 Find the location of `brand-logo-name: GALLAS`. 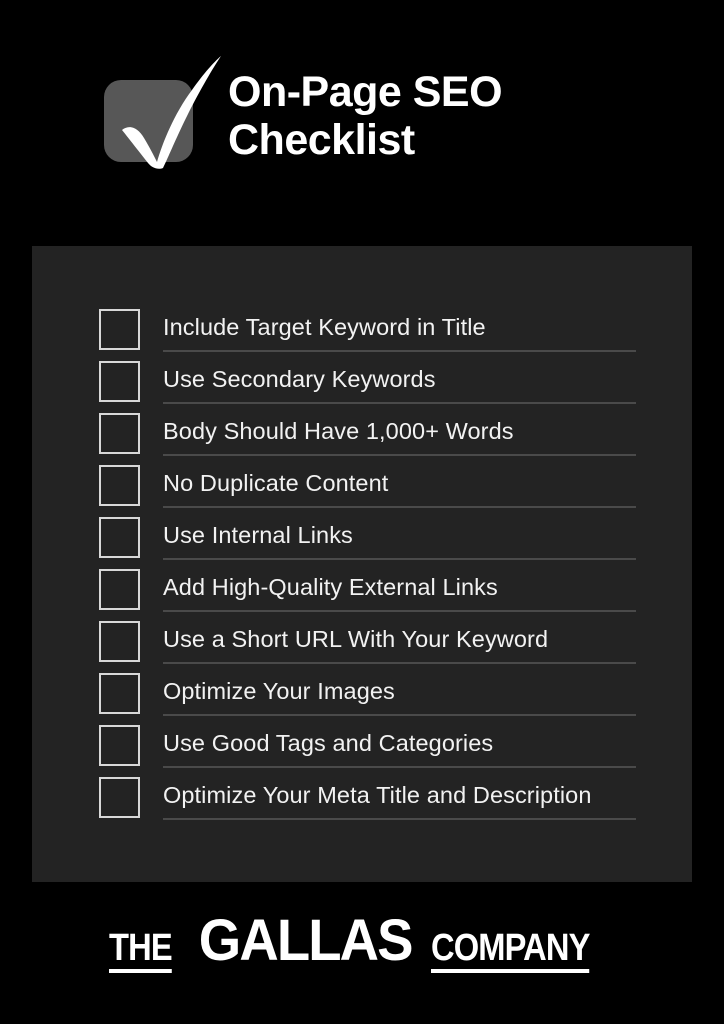

brand-logo-name: GALLAS is located at coordinates (306, 940).